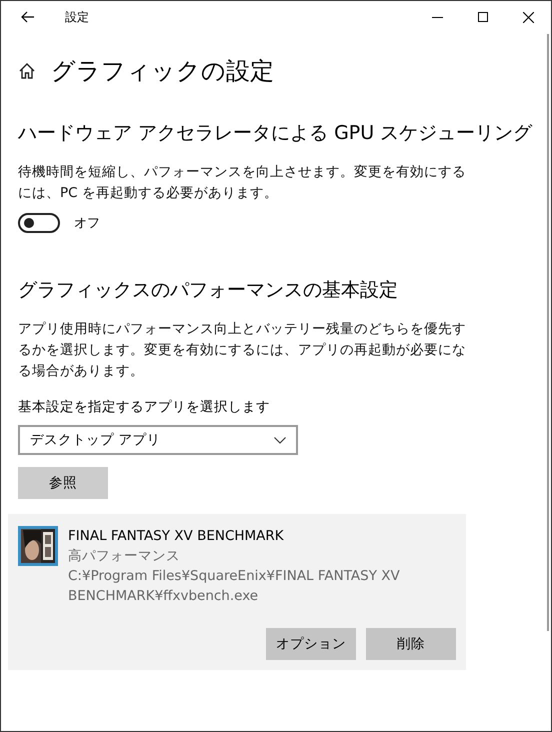  Describe the element at coordinates (548, 332) in the screenshot. I see `scrollbar` at that location.